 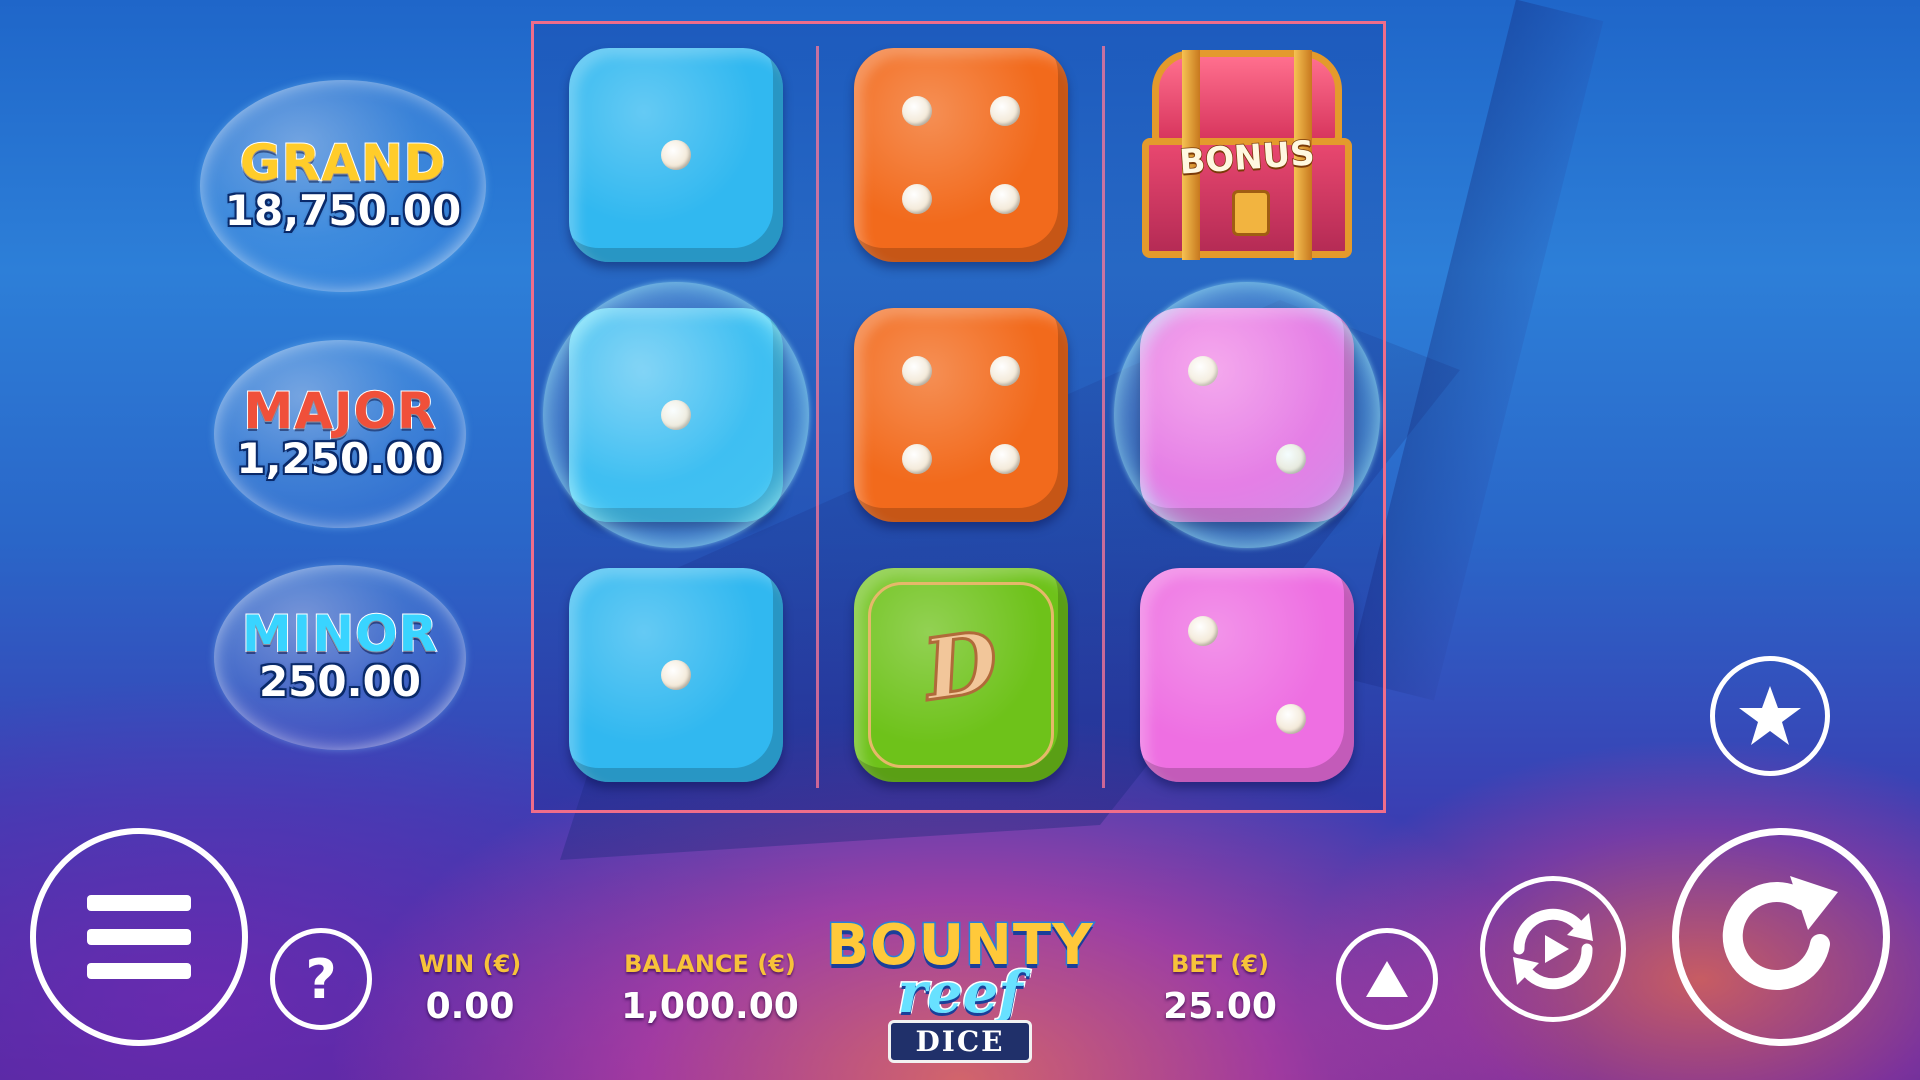 I want to click on help-icon: ?, so click(x=321, y=979).